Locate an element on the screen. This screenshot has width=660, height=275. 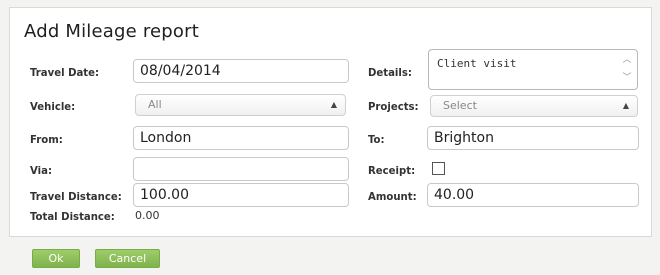
vehicle-label: Vehicle: is located at coordinates (53, 106).